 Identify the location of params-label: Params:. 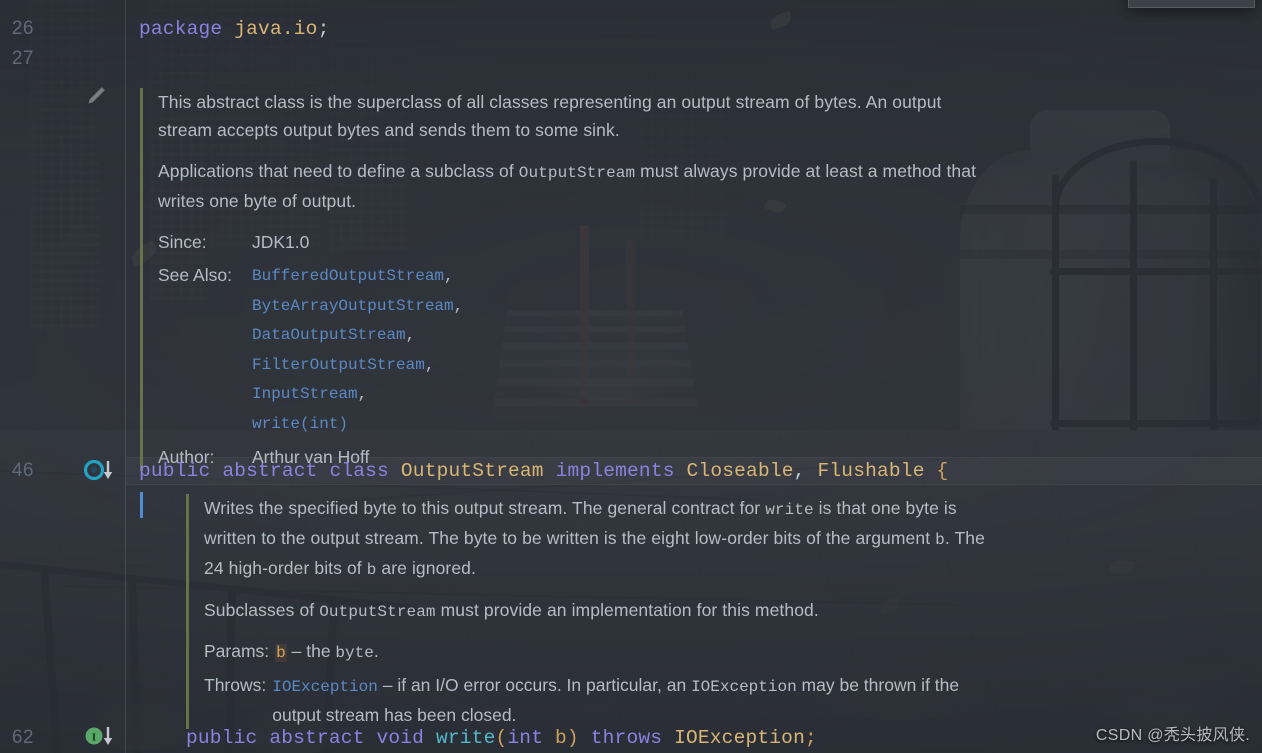
(237, 651).